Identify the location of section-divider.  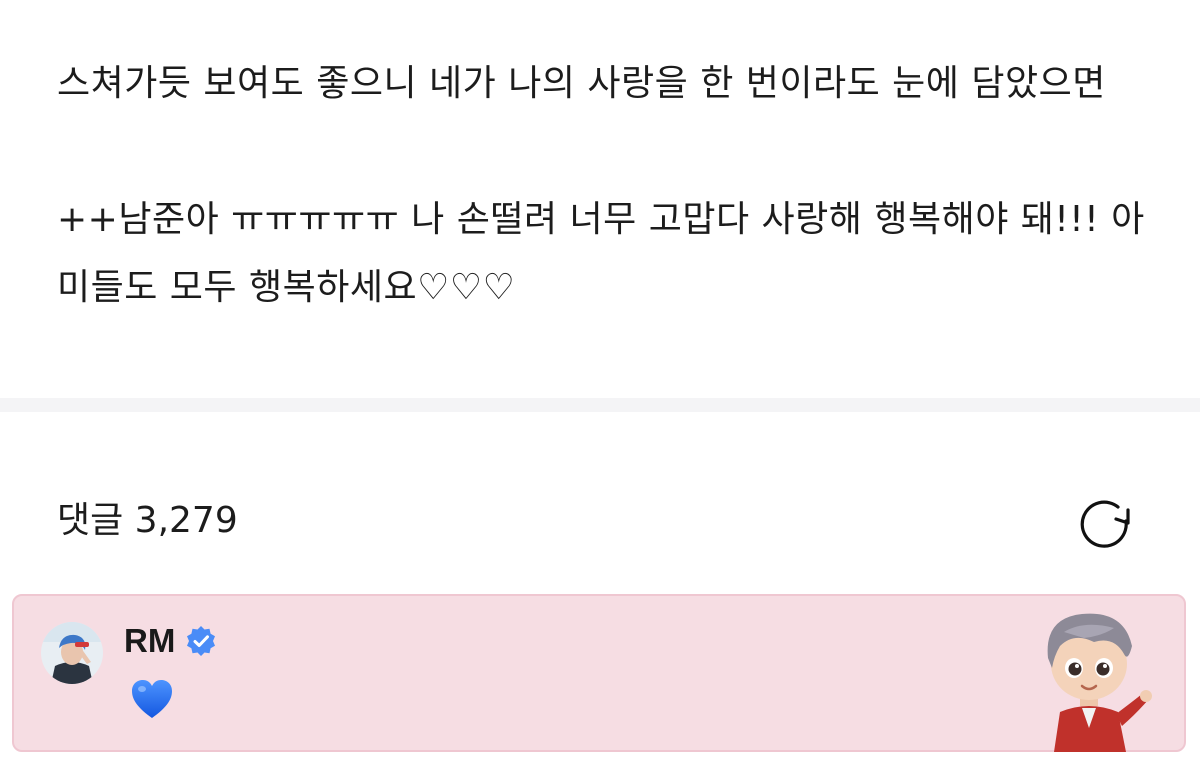
(600, 405).